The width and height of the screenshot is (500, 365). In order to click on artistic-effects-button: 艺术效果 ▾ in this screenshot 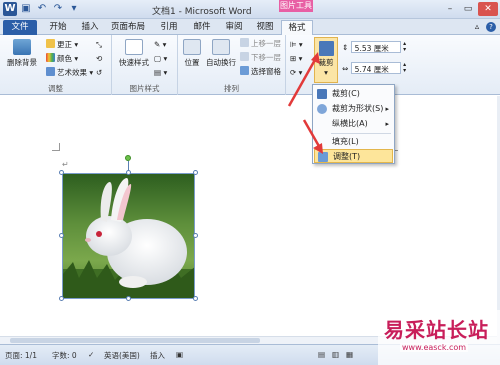, I will do `click(69, 73)`.